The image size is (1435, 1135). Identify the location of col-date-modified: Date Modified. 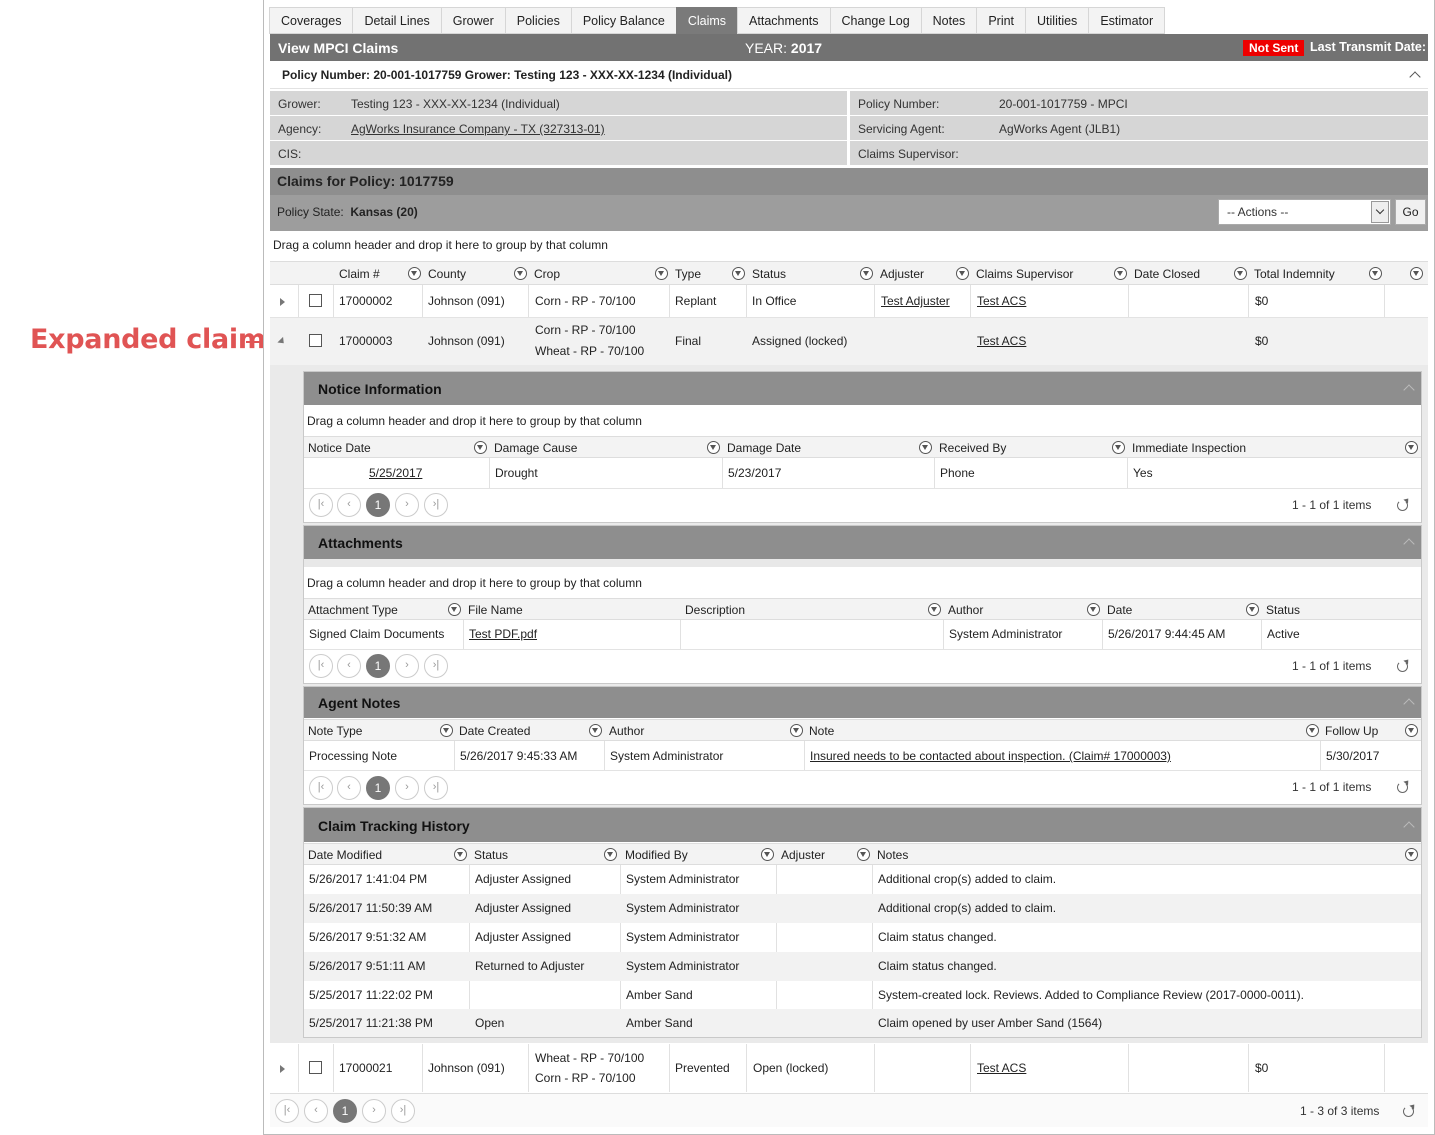
(345, 855).